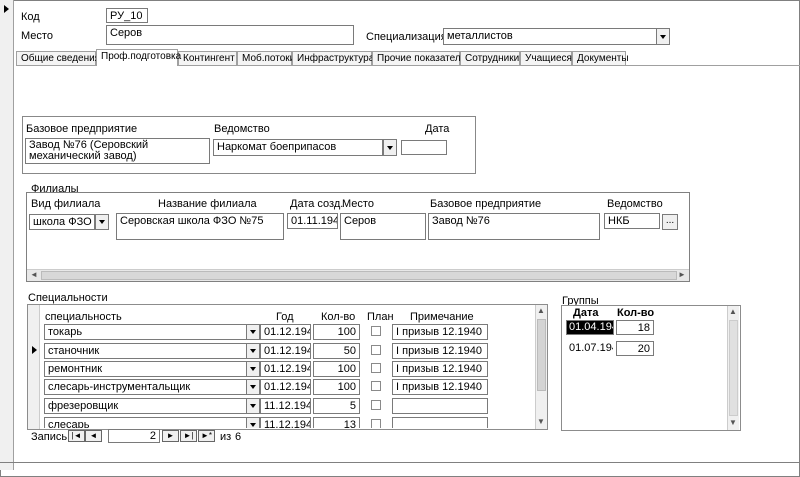  What do you see at coordinates (419, 58) in the screenshot?
I see `tab-other-indicators: Прочие показатели` at bounding box center [419, 58].